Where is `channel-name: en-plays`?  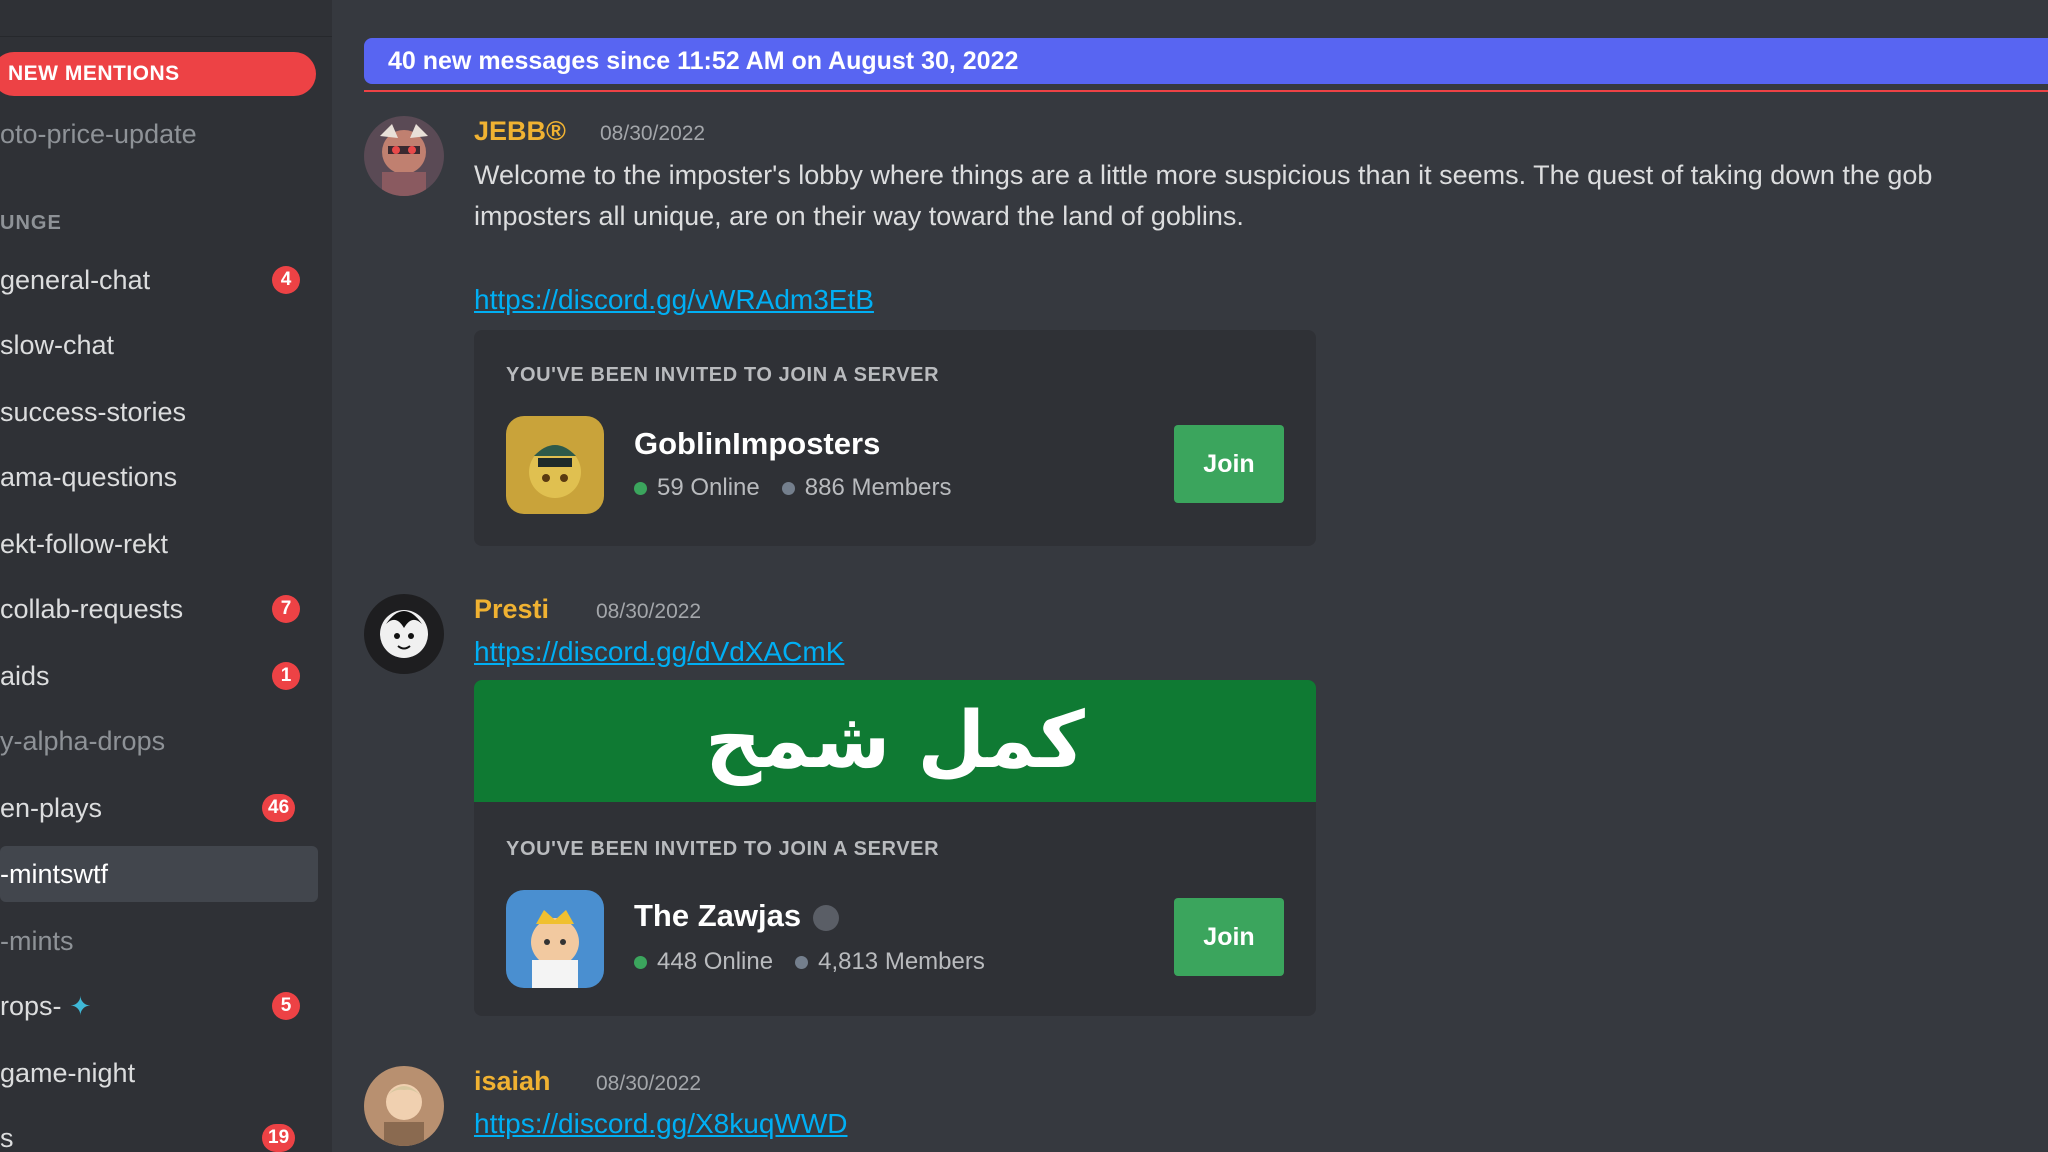 channel-name: en-plays is located at coordinates (51, 807).